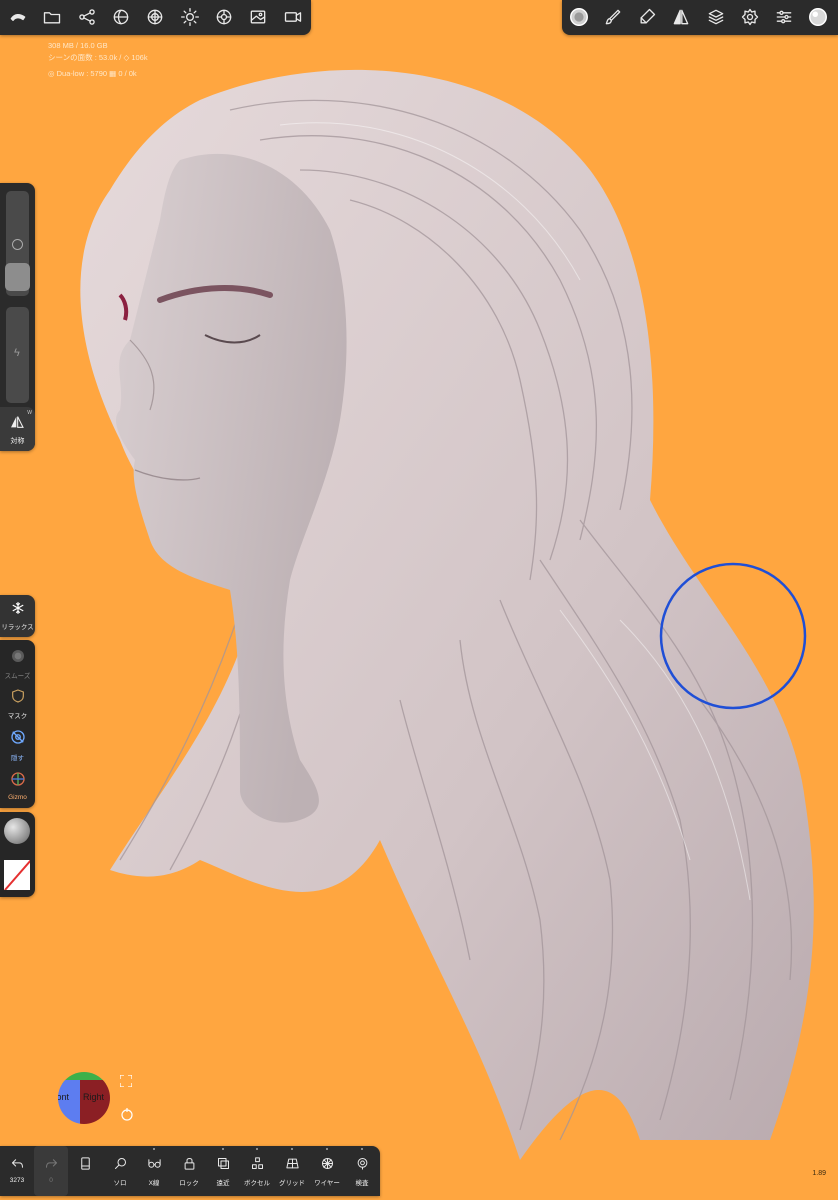 Image resolution: width=838 pixels, height=1200 pixels. I want to click on scene-stat: シーンの面数 : 53.0k / ◇ 106k, so click(98, 57).